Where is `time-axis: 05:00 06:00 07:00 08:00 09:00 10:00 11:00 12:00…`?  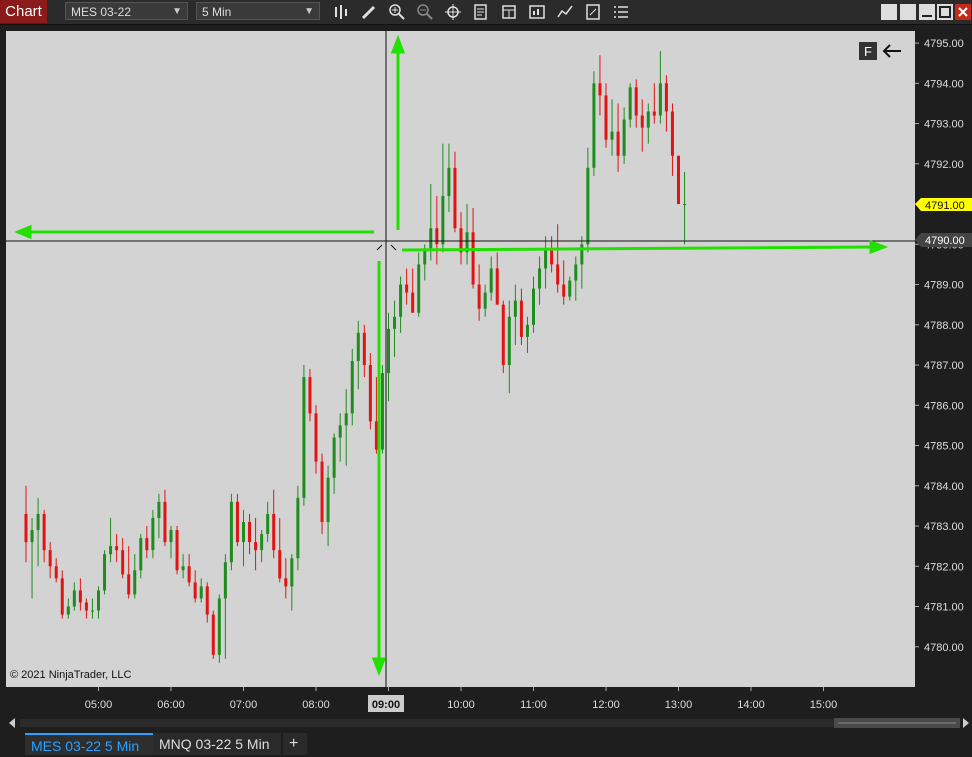
time-axis: 05:00 06:00 07:00 08:00 09:00 10:00 11:00 12:00… is located at coordinates (460, 701).